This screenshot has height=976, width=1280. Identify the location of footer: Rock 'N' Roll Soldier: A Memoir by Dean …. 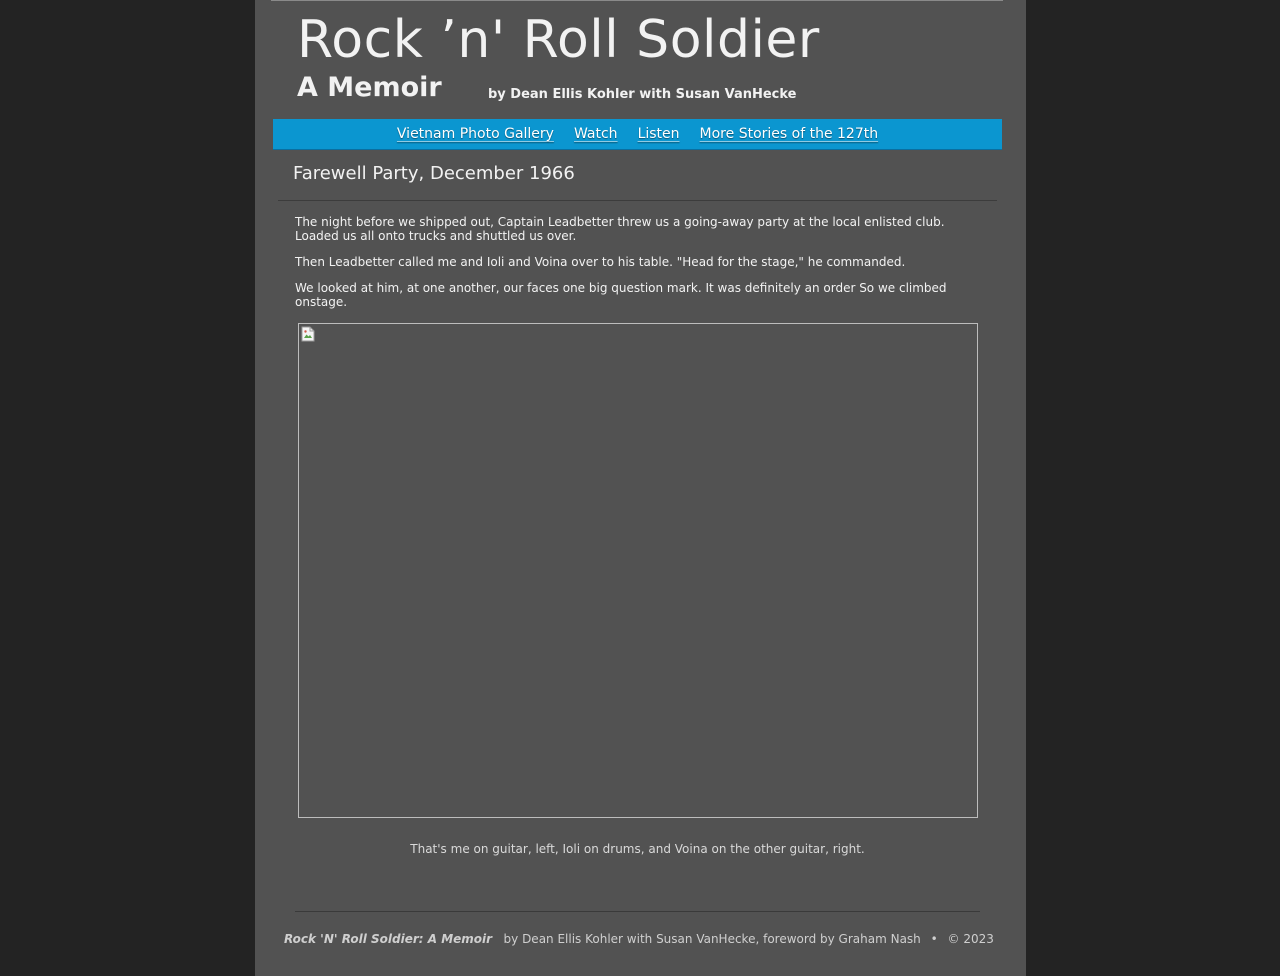
(639, 939).